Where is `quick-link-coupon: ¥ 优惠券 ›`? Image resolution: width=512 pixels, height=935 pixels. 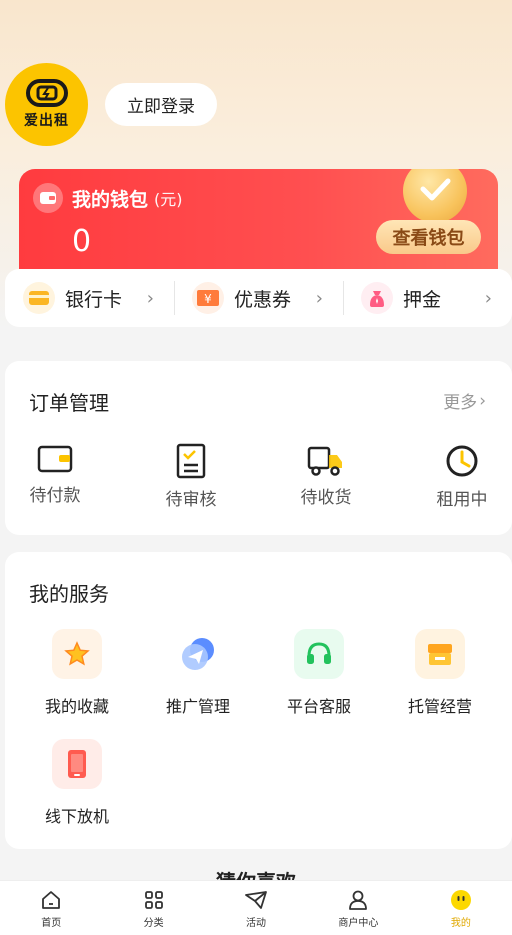 quick-link-coupon: ¥ 优惠券 › is located at coordinates (258, 298).